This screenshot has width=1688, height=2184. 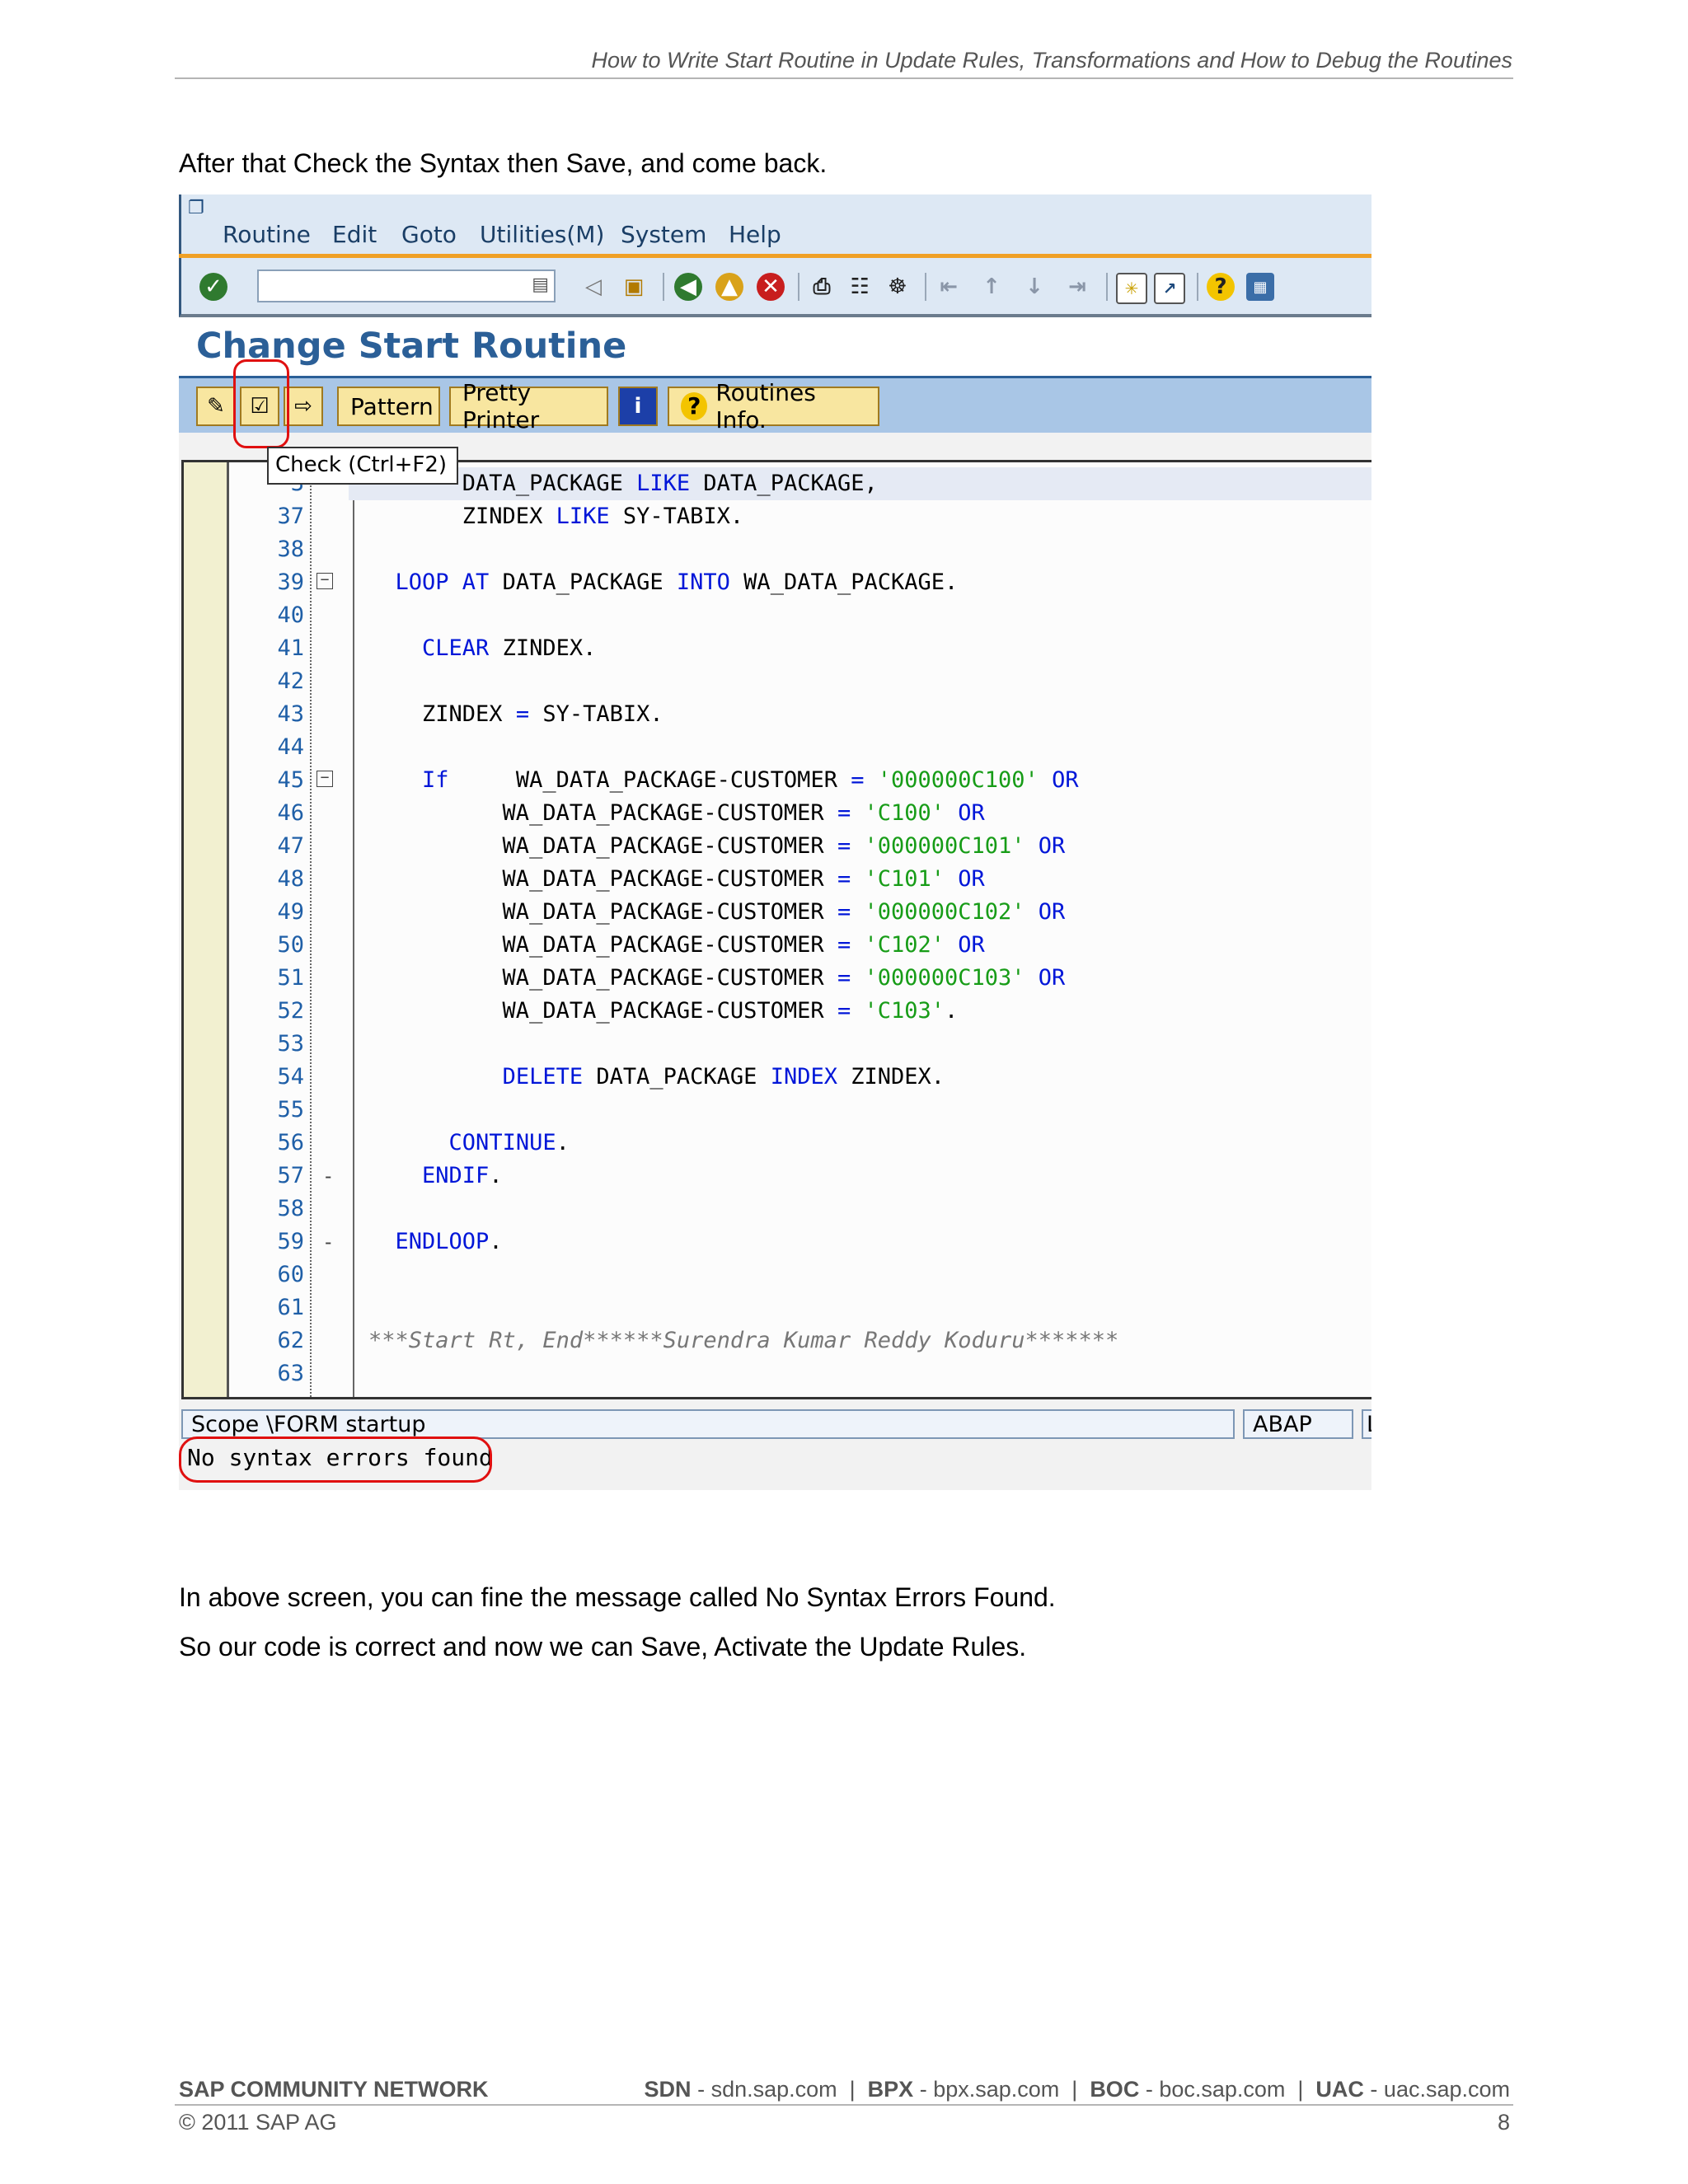 I want to click on code-line: 42, so click(x=778, y=681).